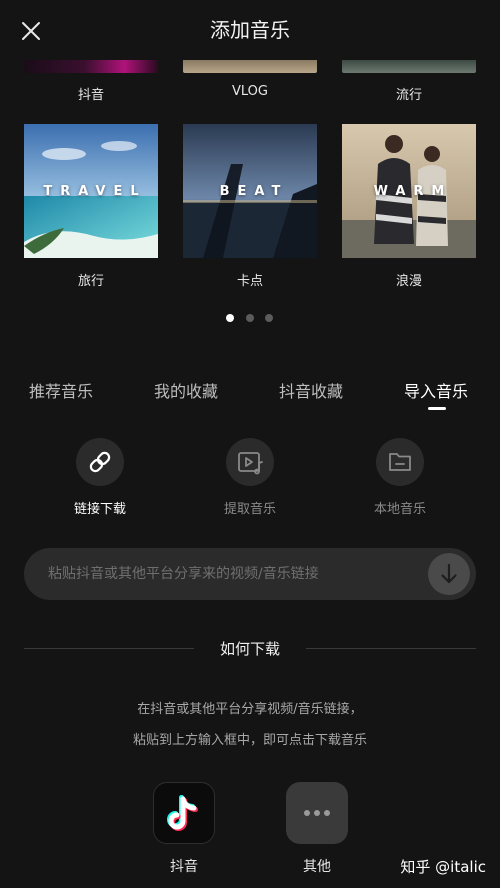 Image resolution: width=500 pixels, height=888 pixels. What do you see at coordinates (408, 95) in the screenshot?
I see `category-caption: 流行` at bounding box center [408, 95].